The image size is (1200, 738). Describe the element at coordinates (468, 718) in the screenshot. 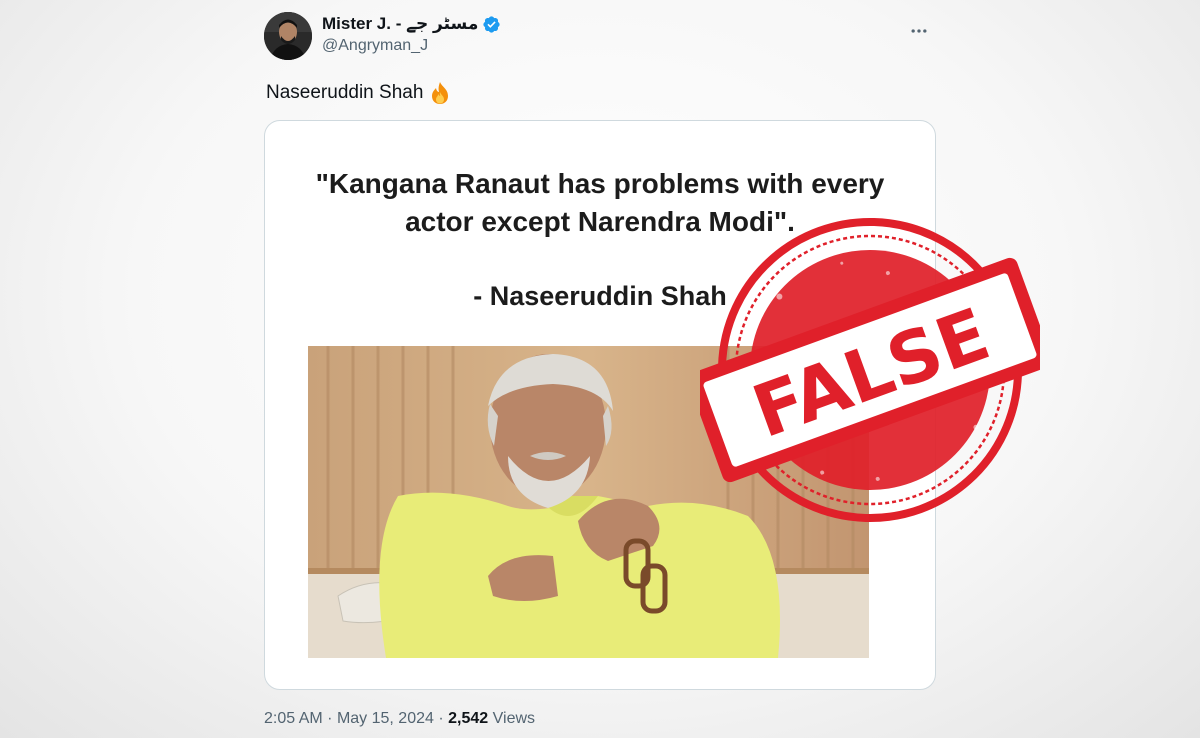

I see `views-count: 2,542` at that location.